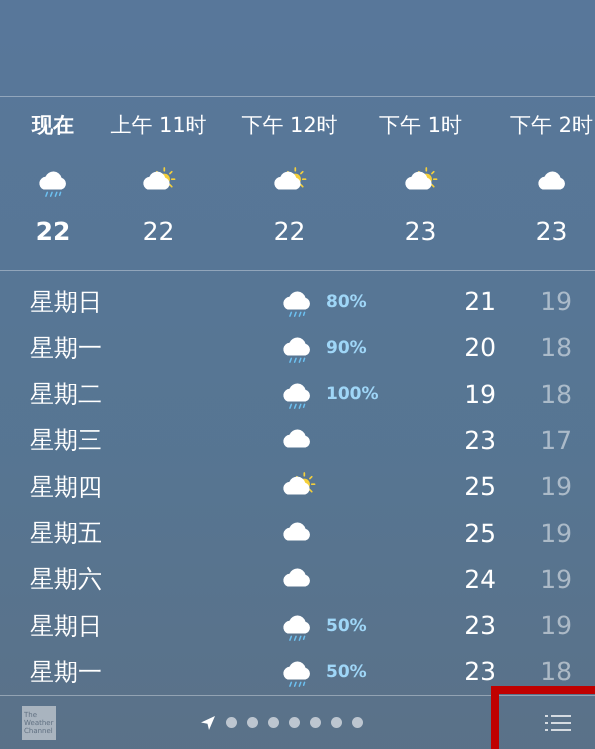 The height and width of the screenshot is (749, 595). What do you see at coordinates (158, 125) in the screenshot?
I see `hour-label: 上午 11时` at bounding box center [158, 125].